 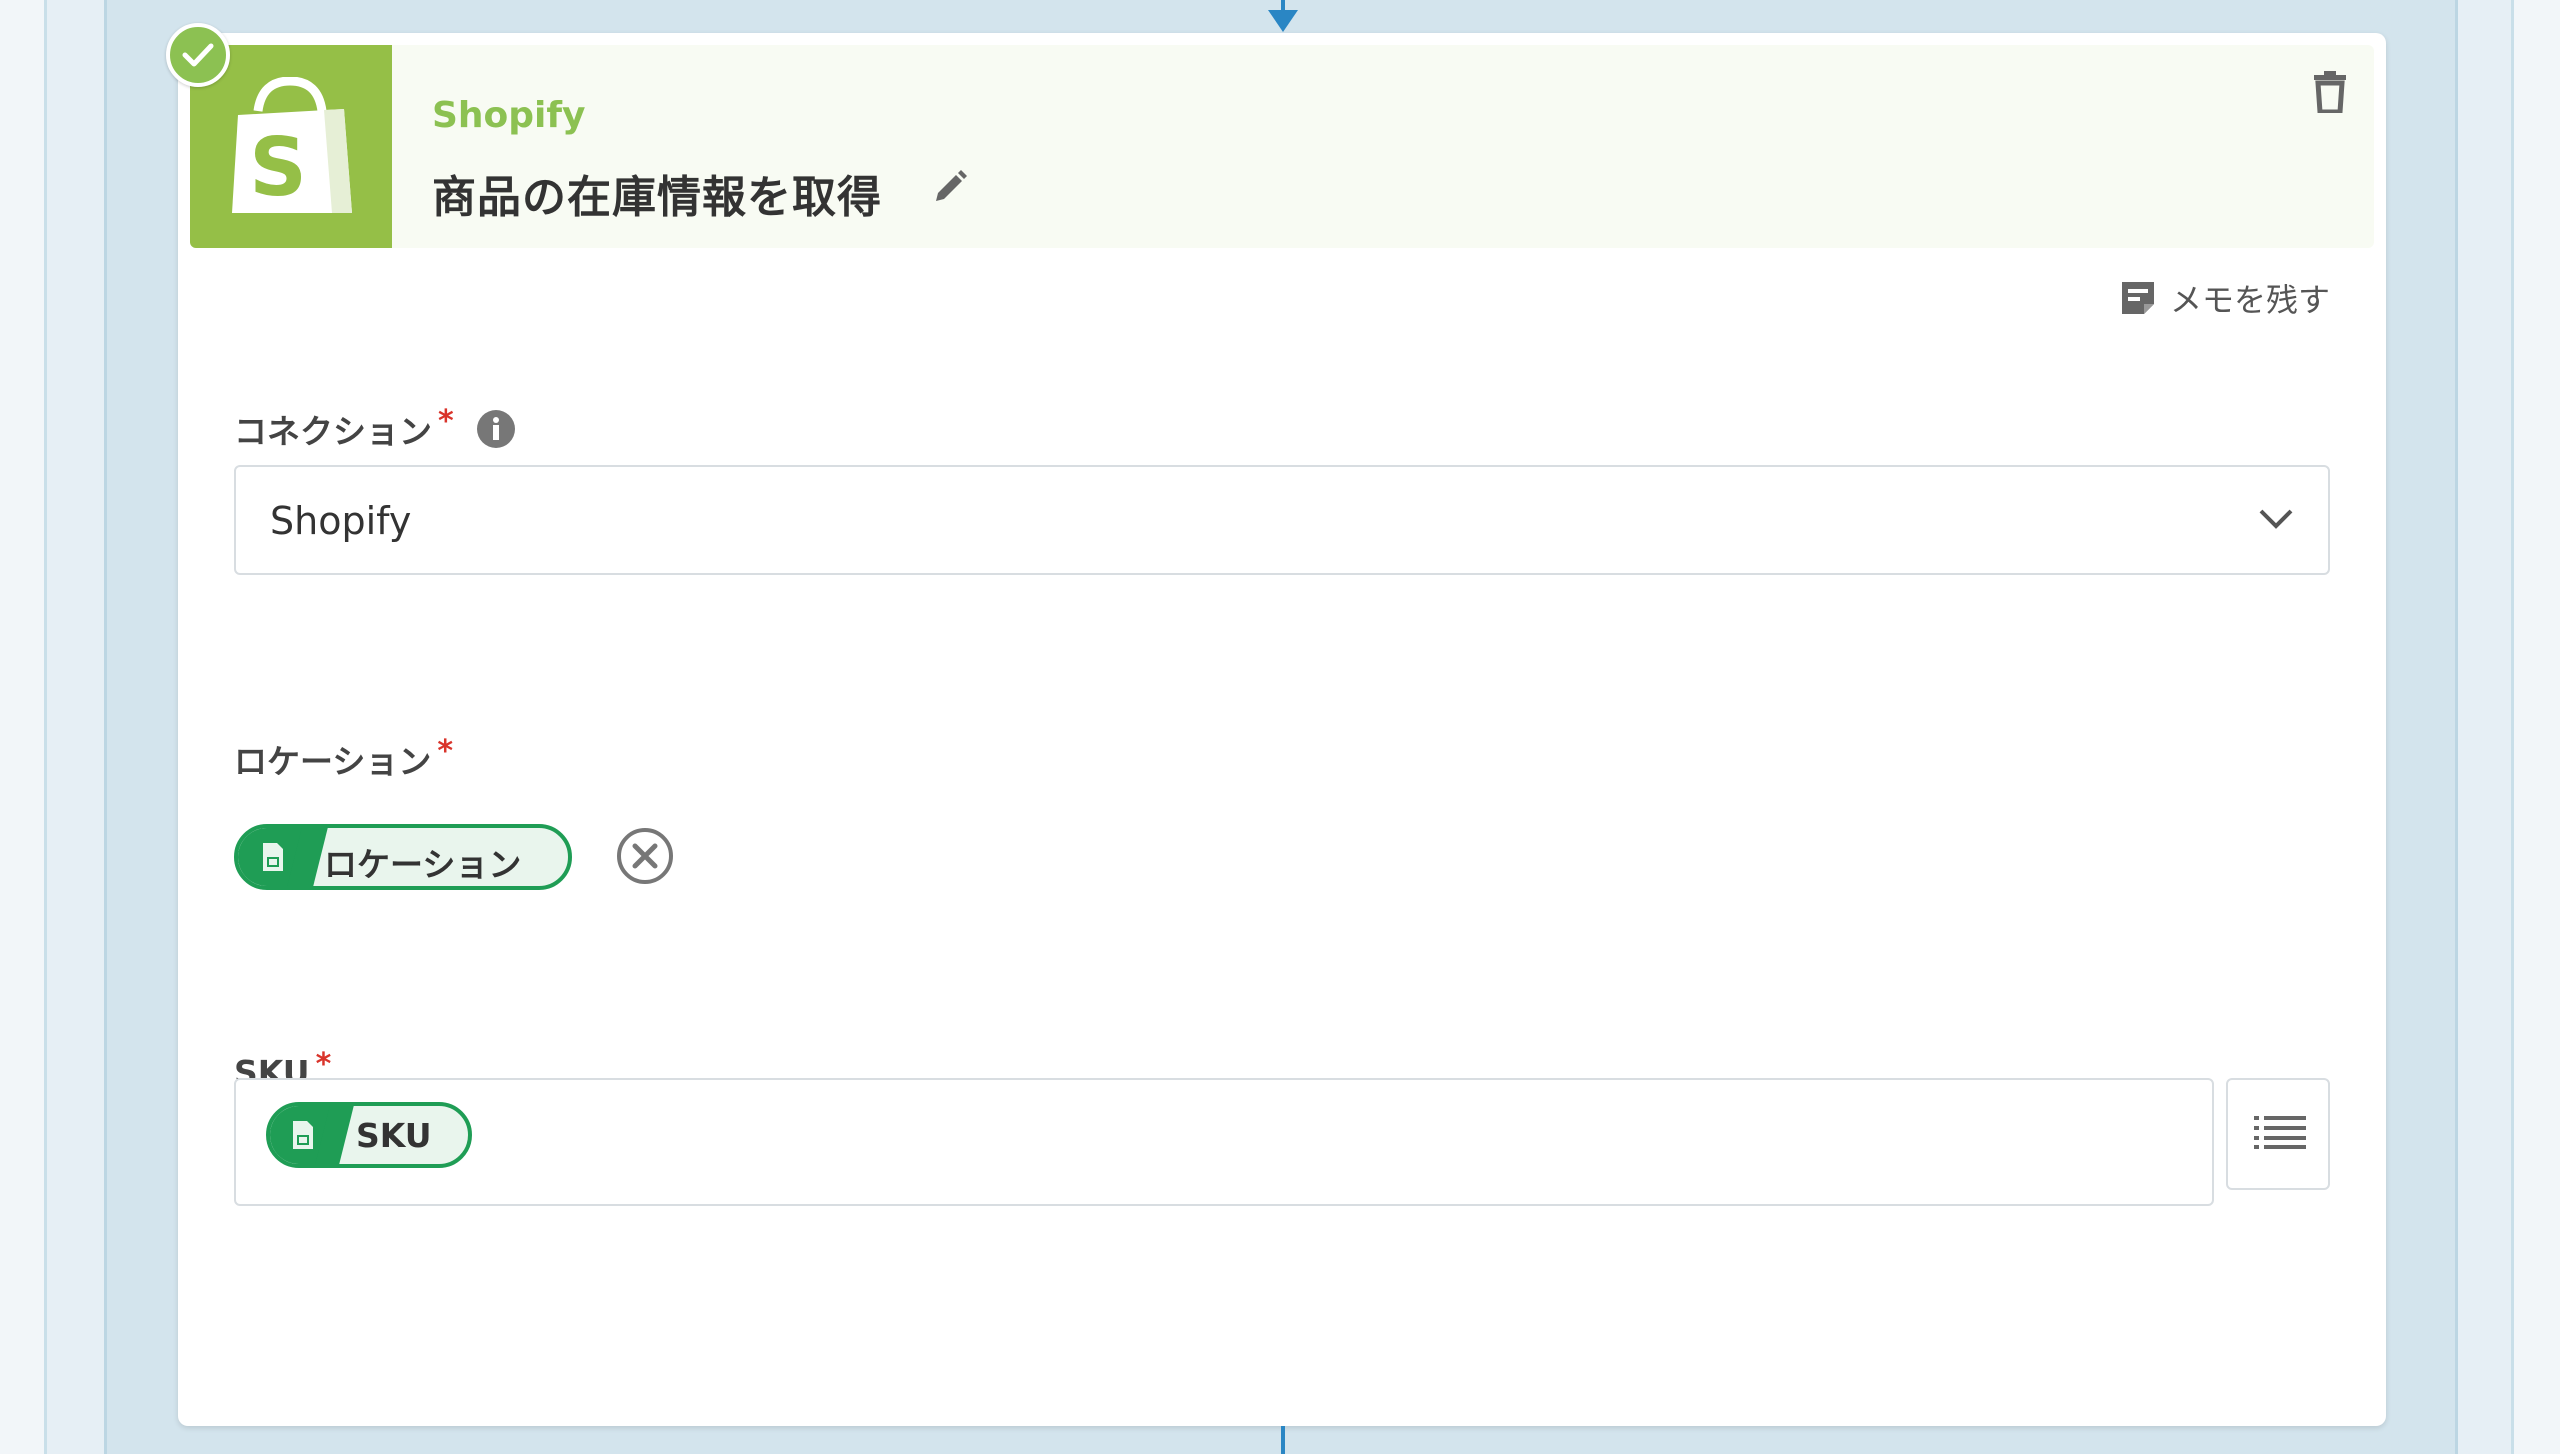 I want to click on chevron-down-icon, so click(x=2276, y=519).